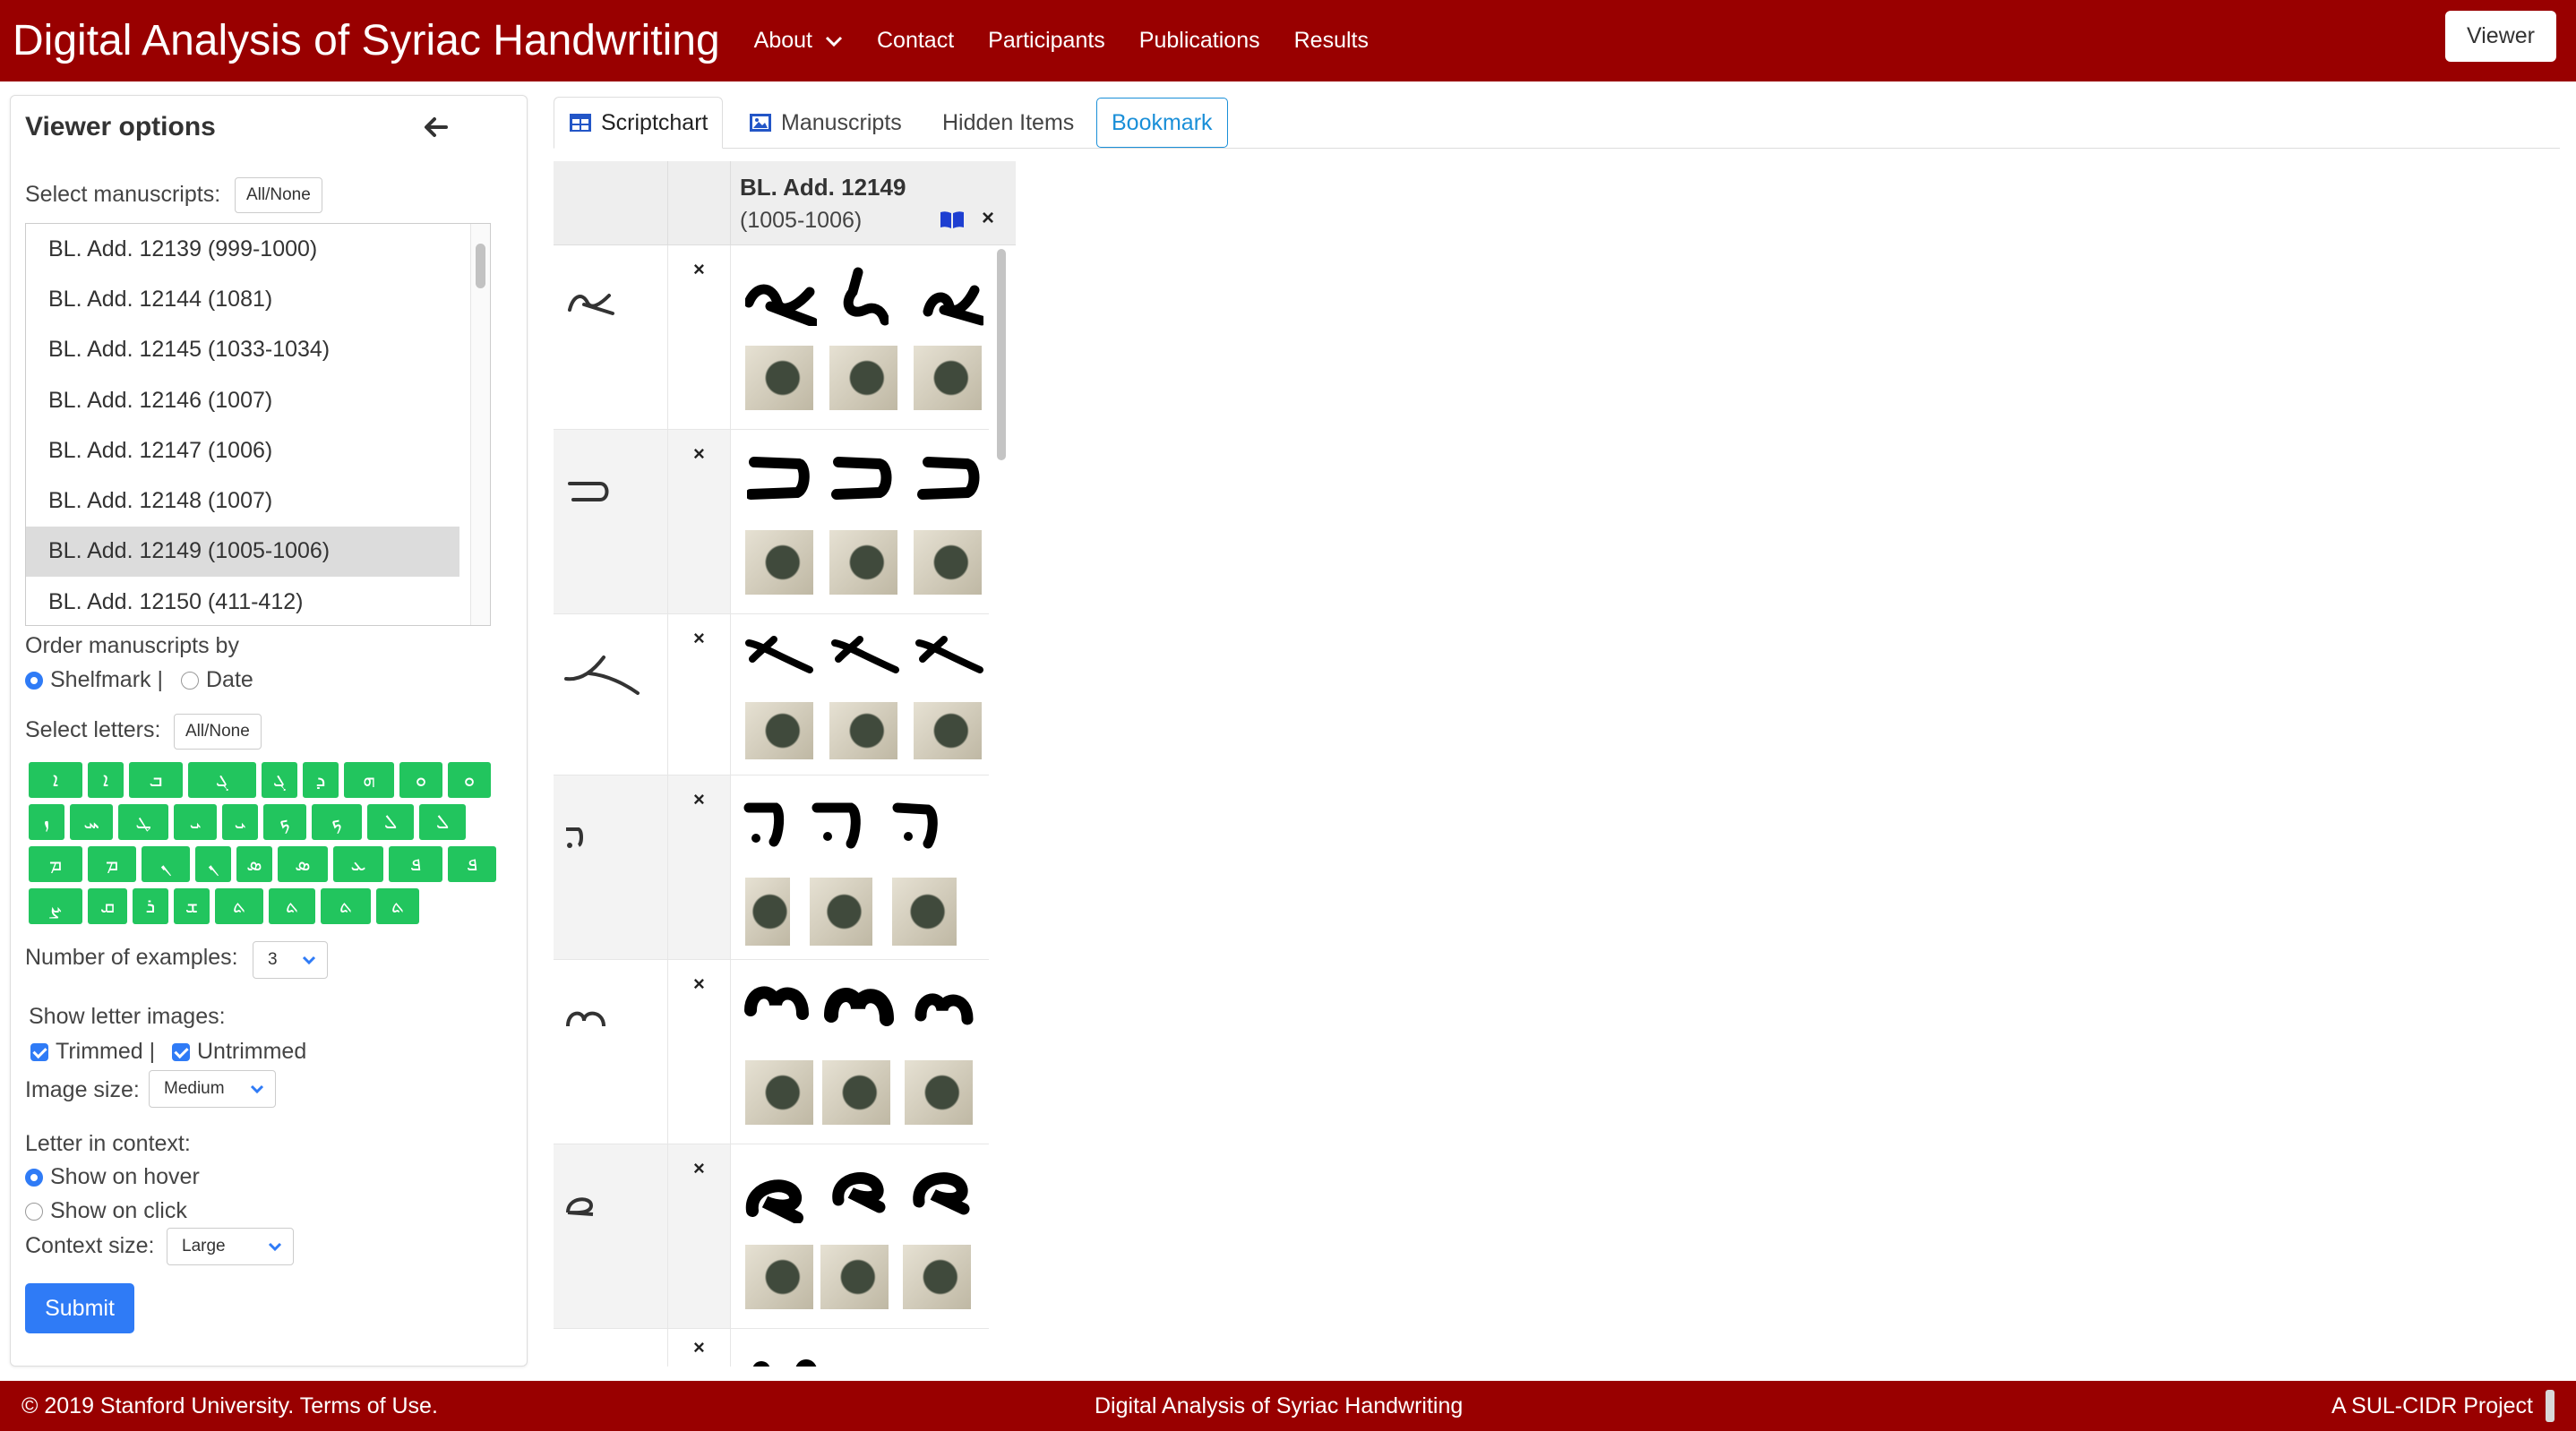 Image resolution: width=2576 pixels, height=1431 pixels. Describe the element at coordinates (242, 450) in the screenshot. I see `manuscript-option: BL. Add. 12147 (1006)` at that location.